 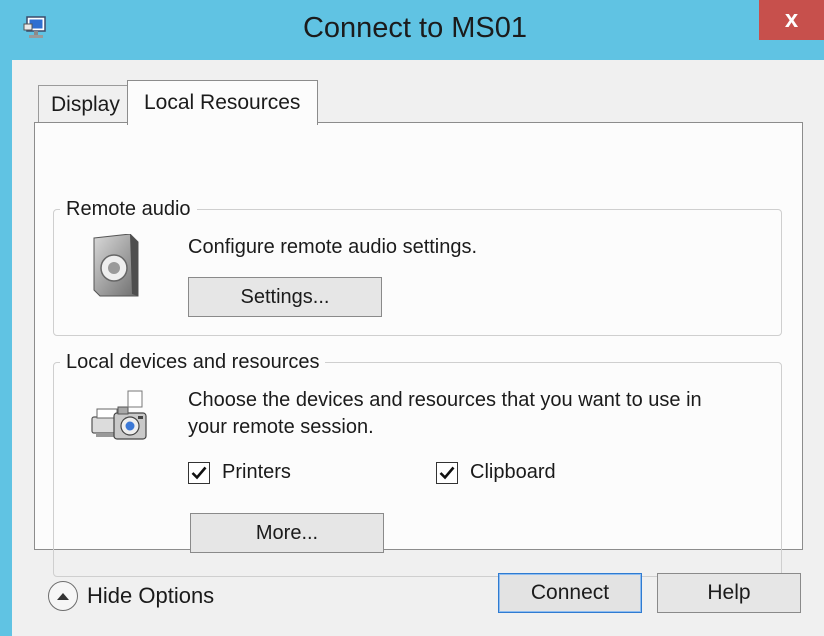 I want to click on help-button-label: Help, so click(x=729, y=592).